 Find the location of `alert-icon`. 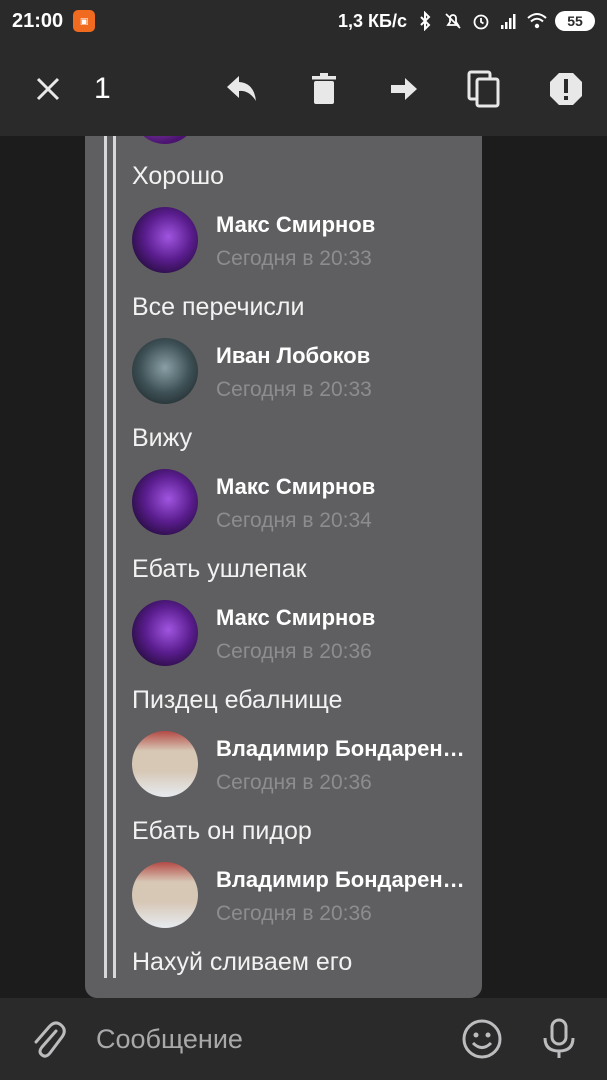

alert-icon is located at coordinates (566, 89).